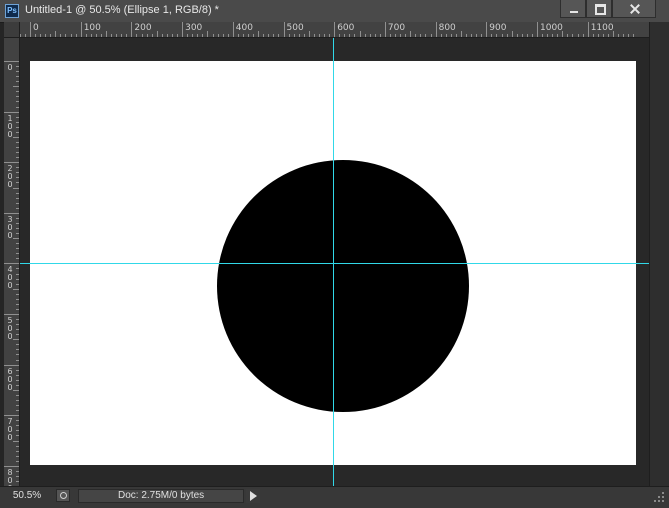 The width and height of the screenshot is (669, 508). What do you see at coordinates (10, 278) in the screenshot?
I see `ruler-tick-label: 400` at bounding box center [10, 278].